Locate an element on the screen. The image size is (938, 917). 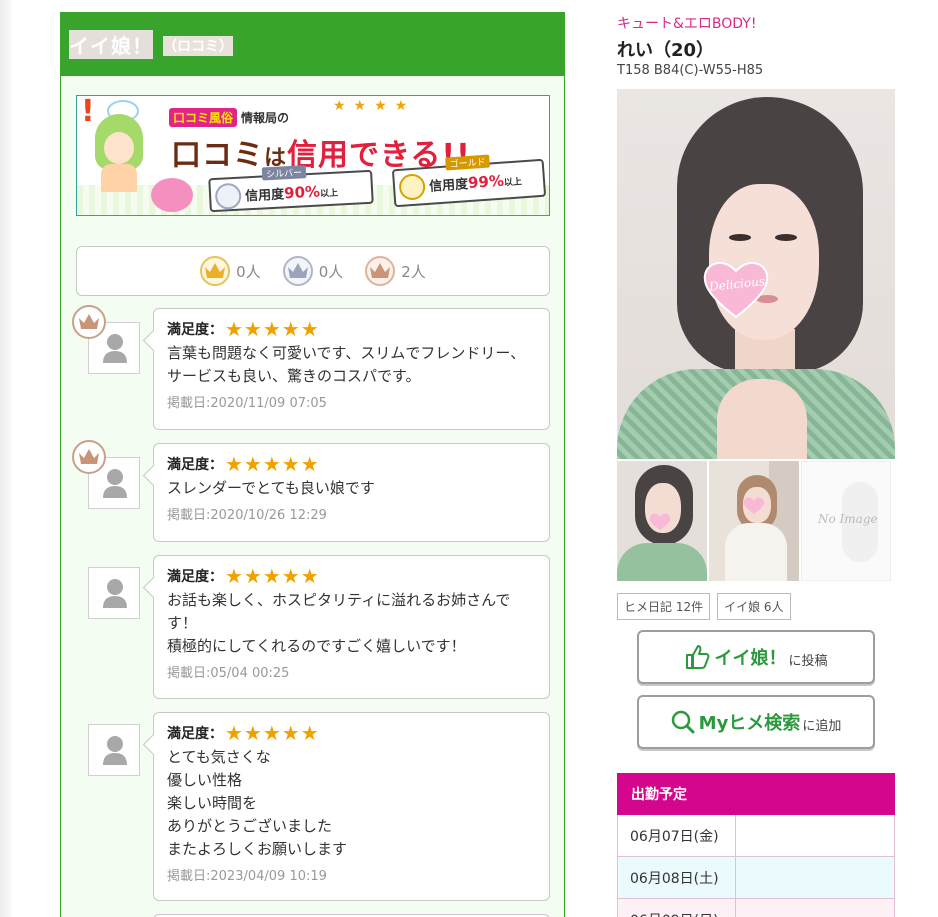
profile-tags: ヒメ日記 12件 イイ娘 6人 is located at coordinates (704, 606).